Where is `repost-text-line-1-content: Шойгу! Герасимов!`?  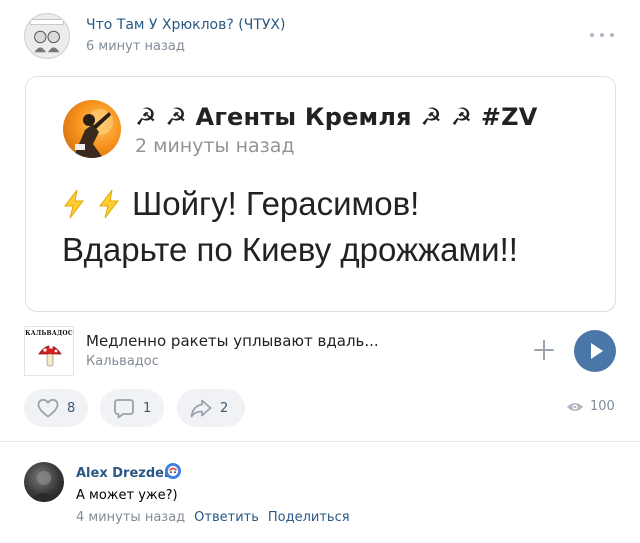 repost-text-line-1-content: Шойгу! Герасимов! is located at coordinates (276, 203).